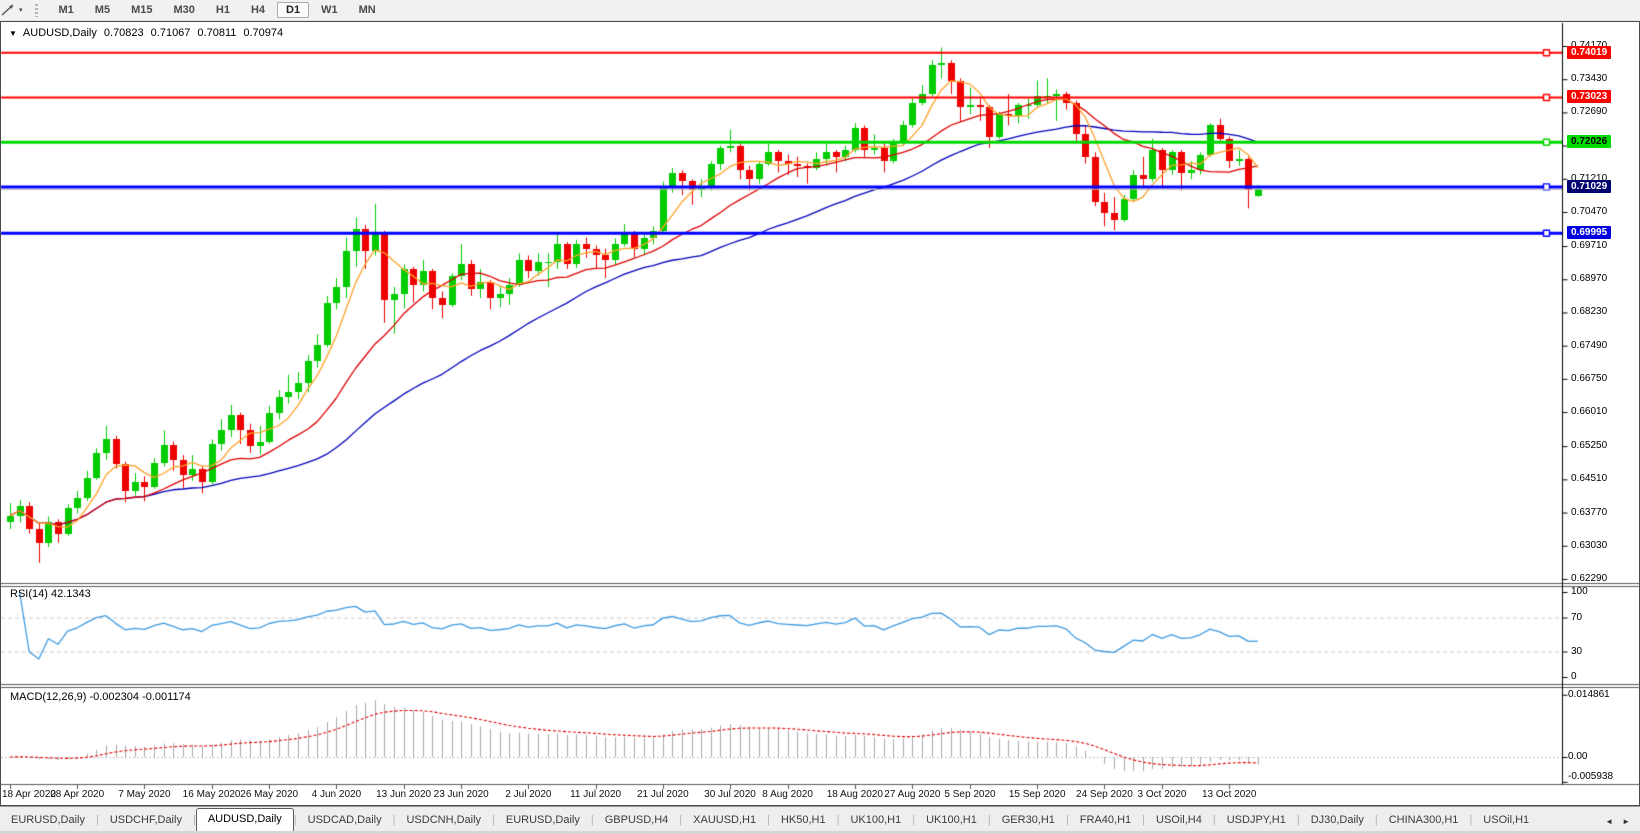  What do you see at coordinates (102, 10) in the screenshot?
I see `timeframe-button-m5: M5` at bounding box center [102, 10].